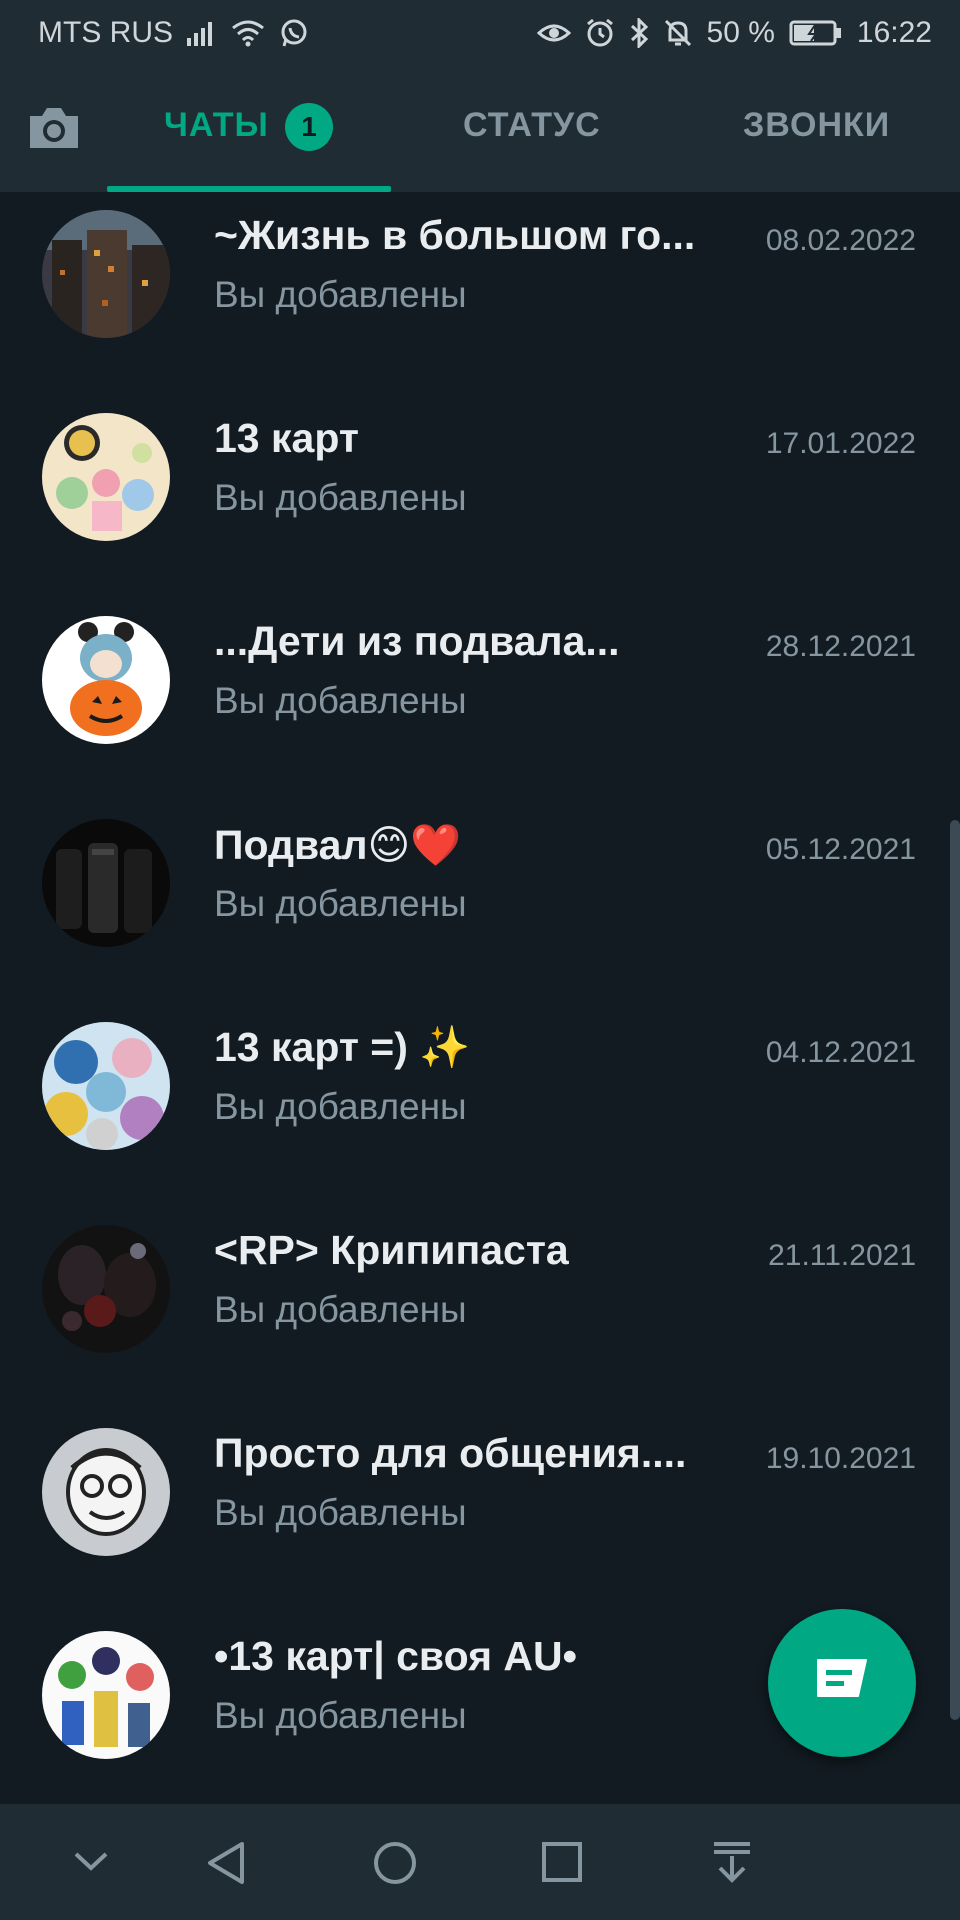 The image size is (960, 1920). Describe the element at coordinates (480, 1105) in the screenshot. I see `chat-row: 13 карт =) ✨ Вы добавлены 04.12.2021` at that location.